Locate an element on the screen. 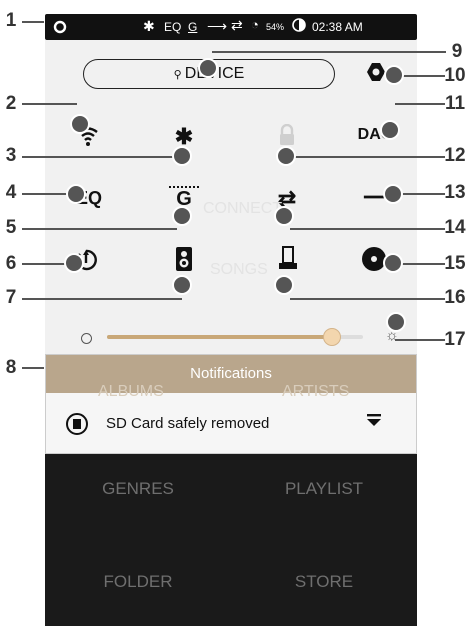 This screenshot has height=626, width=470. callout-7-leader is located at coordinates (102, 299).